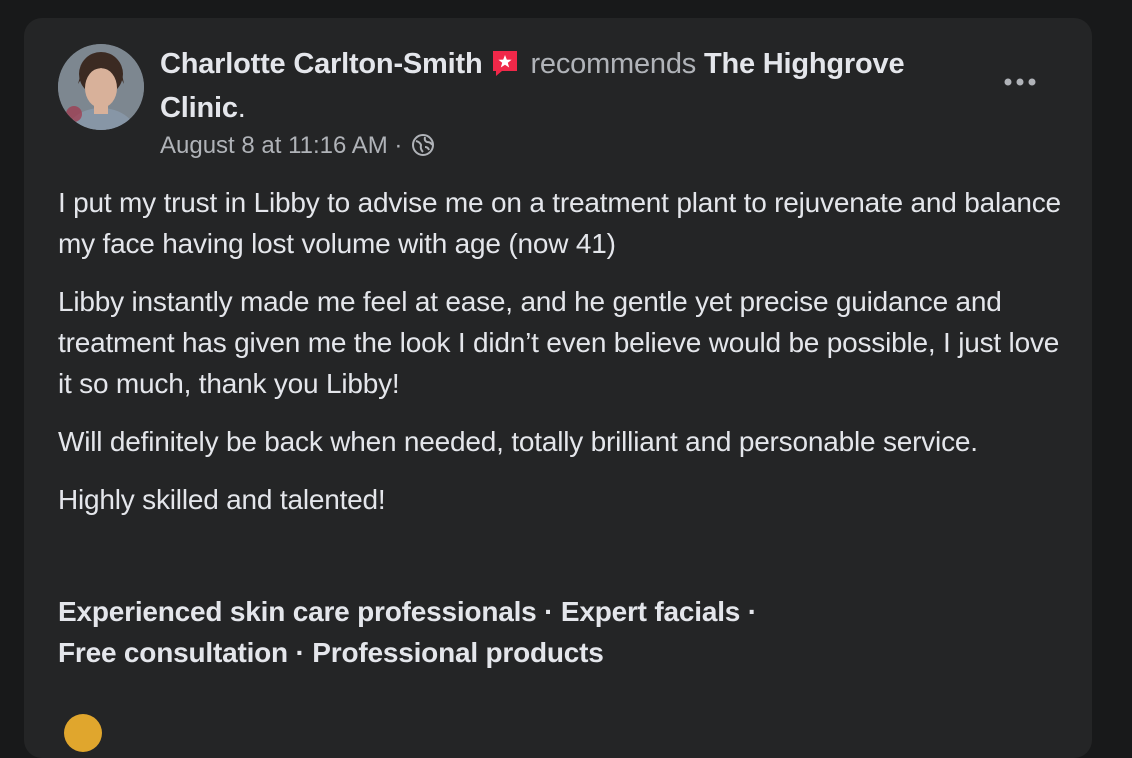 Image resolution: width=1132 pixels, height=758 pixels. I want to click on tag-expert-facials: Expert facials, so click(650, 611).